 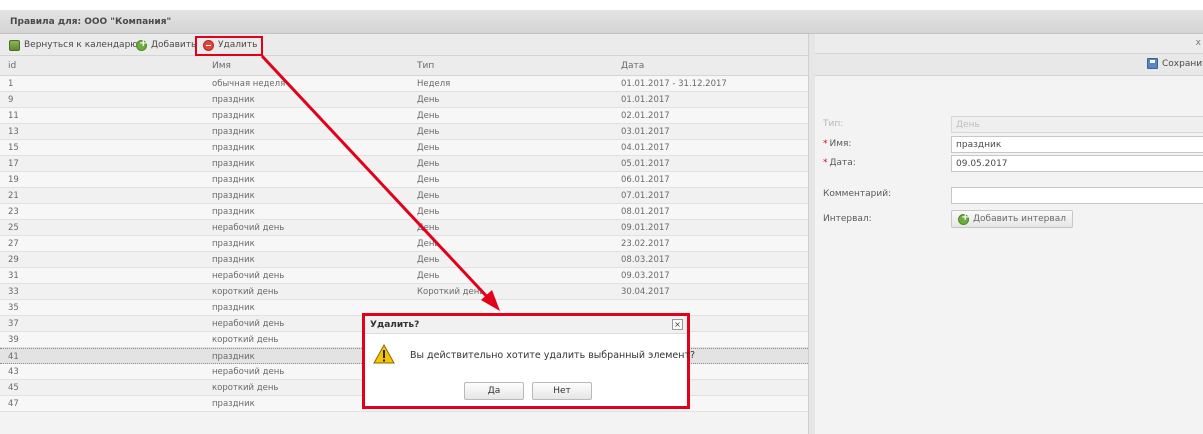 What do you see at coordinates (404, 276) in the screenshot?
I see `table-row: 31 нерабочий день День 09.03.2017` at bounding box center [404, 276].